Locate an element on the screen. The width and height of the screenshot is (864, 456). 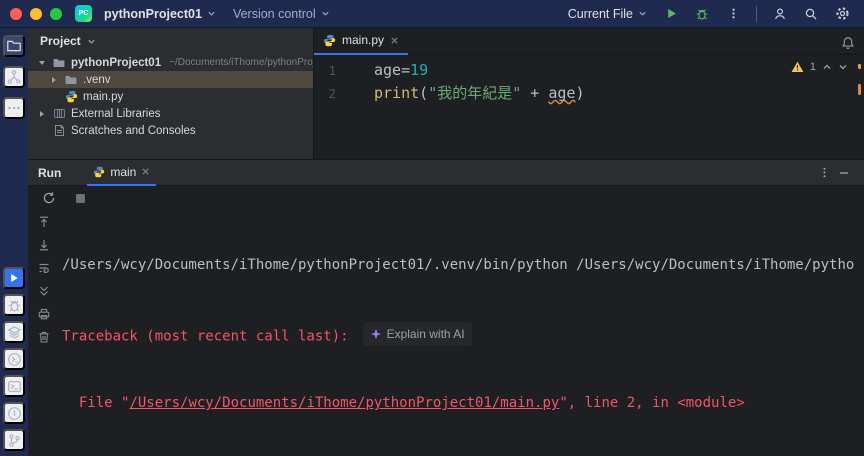
project-panel-header: Project is located at coordinates (170, 41).